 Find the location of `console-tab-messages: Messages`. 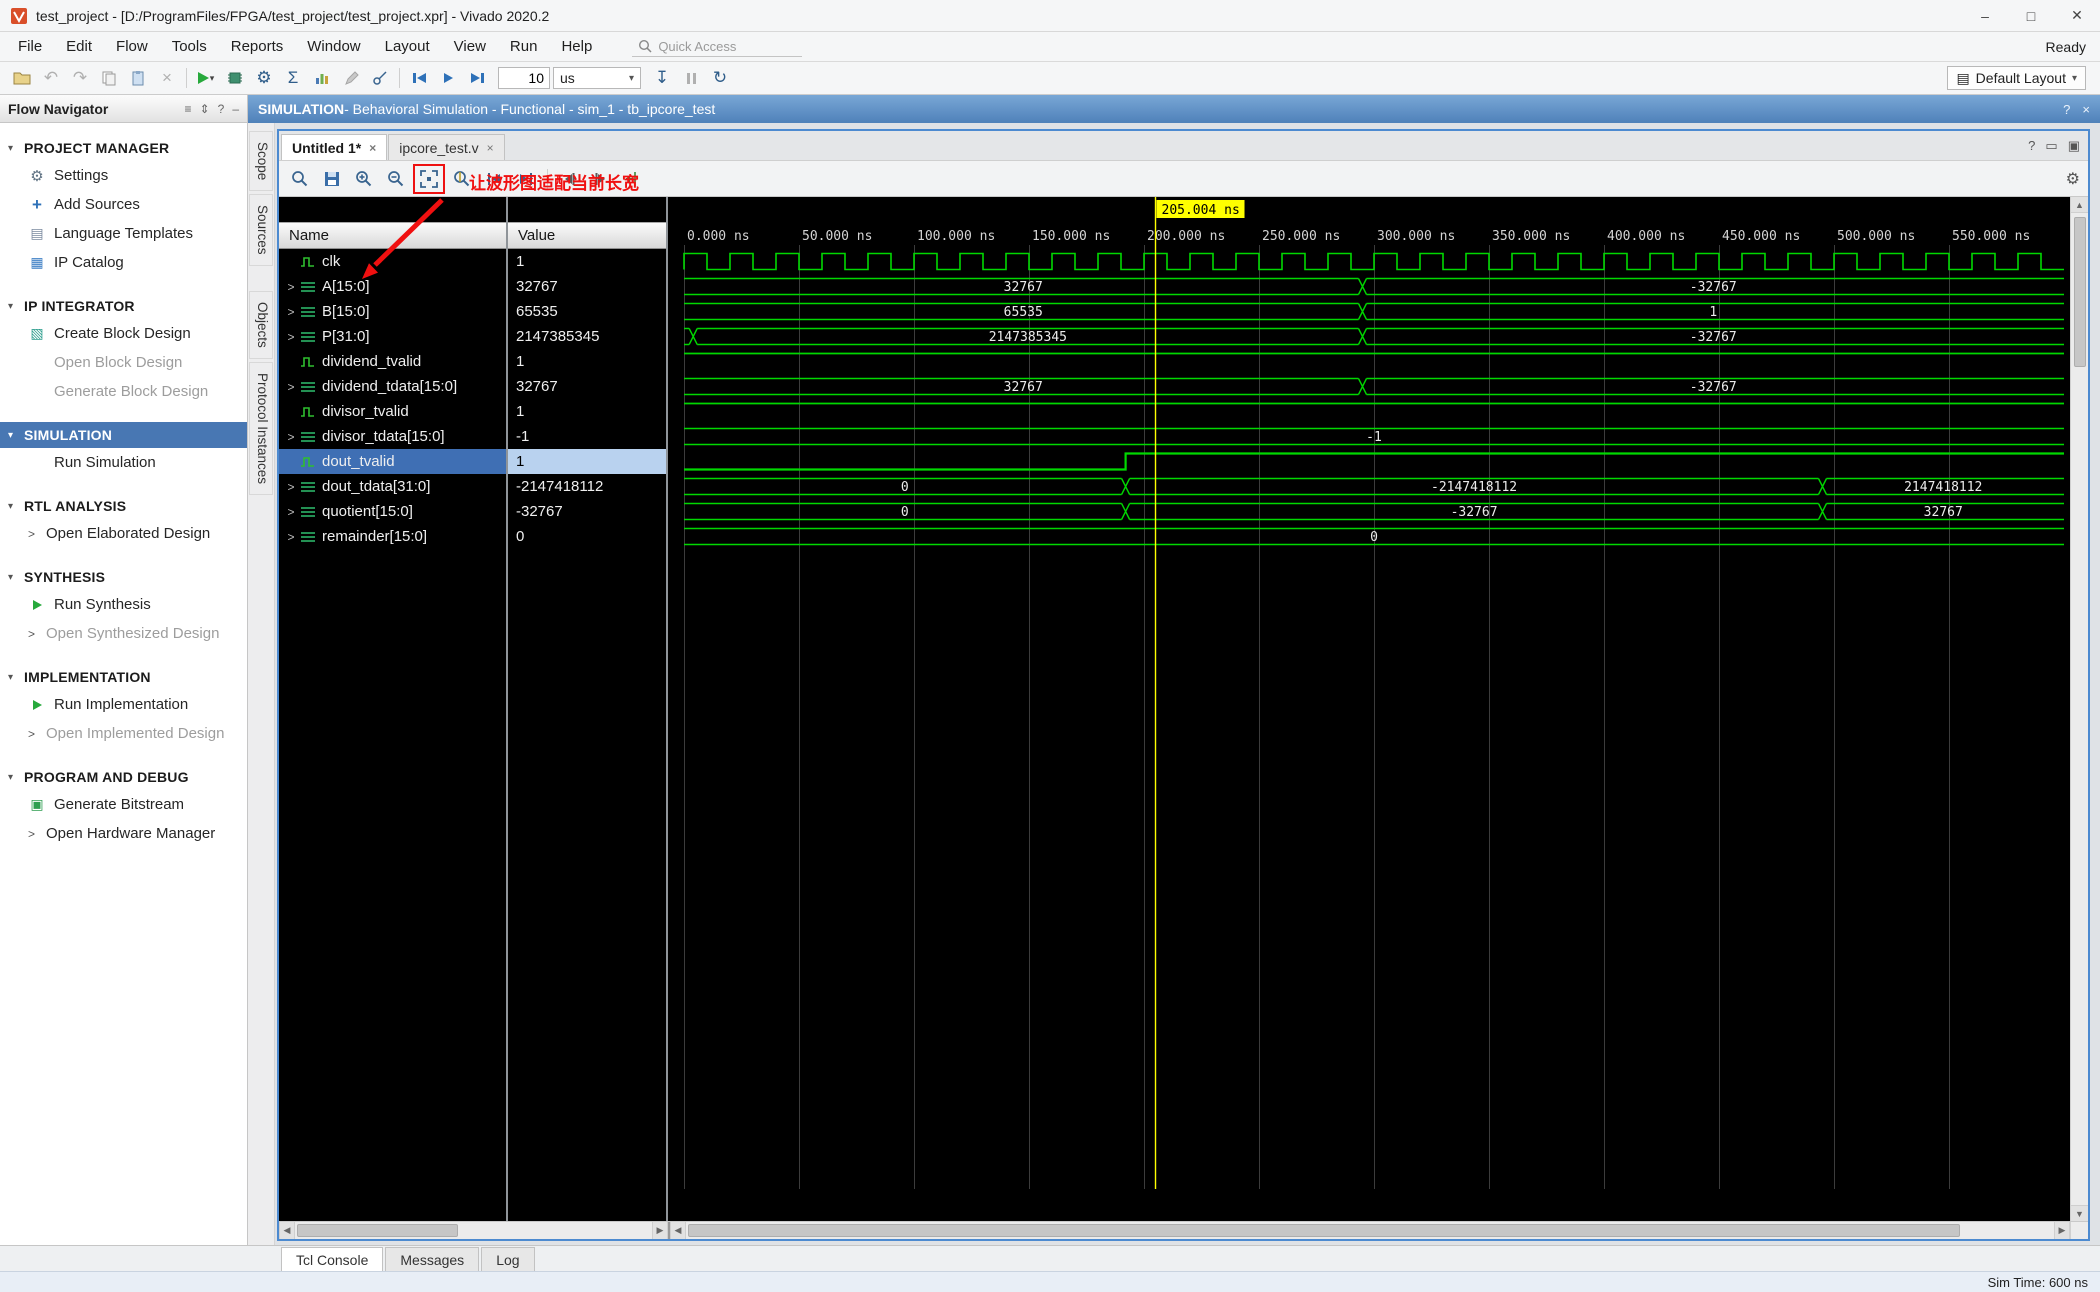

console-tab-messages: Messages is located at coordinates (432, 1259).